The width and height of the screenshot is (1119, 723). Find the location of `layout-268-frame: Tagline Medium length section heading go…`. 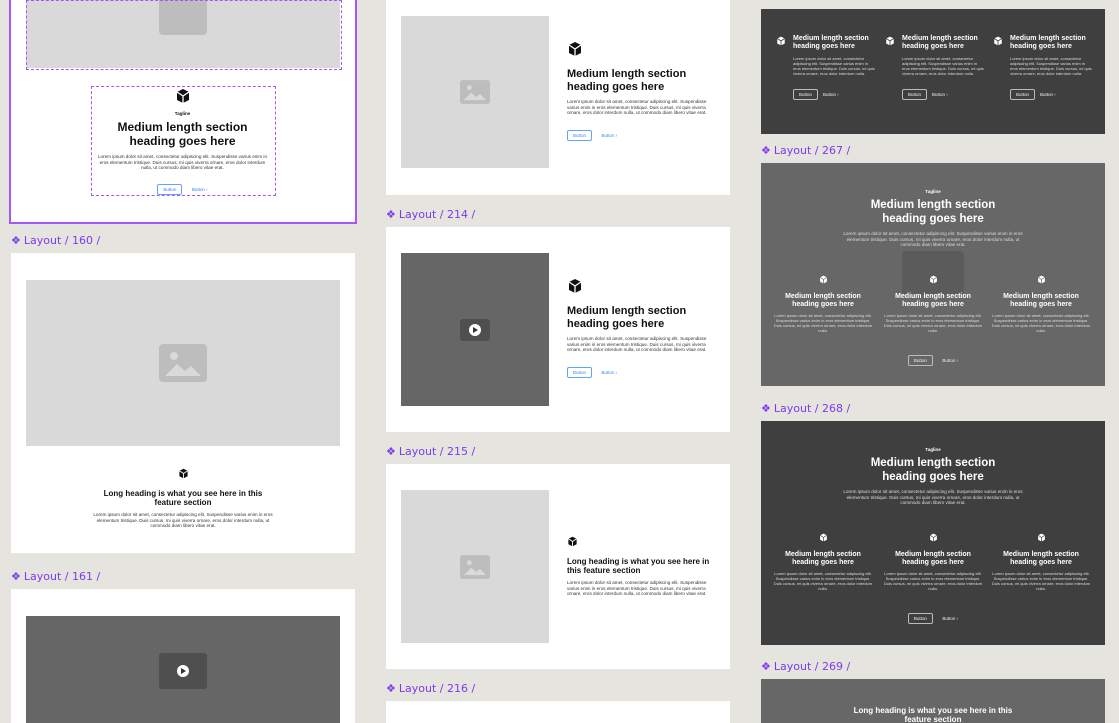

layout-268-frame: Tagline Medium length section heading go… is located at coordinates (933, 533).